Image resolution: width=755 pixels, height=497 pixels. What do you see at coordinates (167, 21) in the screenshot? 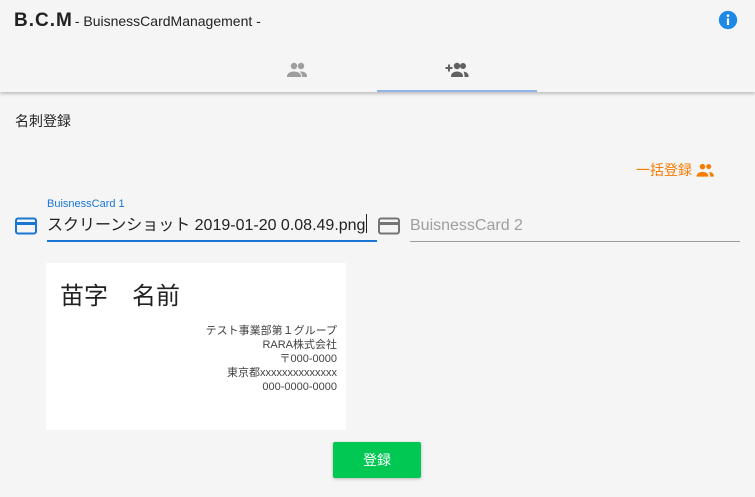
I see `app-subtitle: - BuisnessCardManagement -` at bounding box center [167, 21].